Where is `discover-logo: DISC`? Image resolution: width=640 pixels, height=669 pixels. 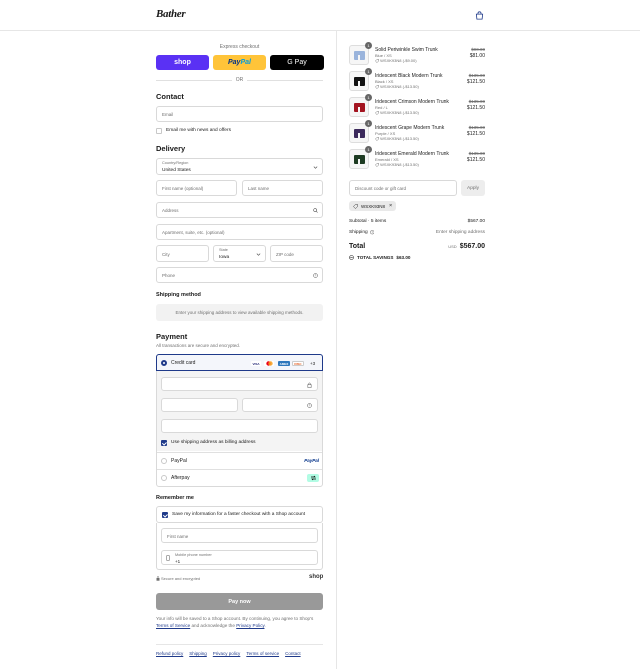
discover-logo: DISC is located at coordinates (298, 363).